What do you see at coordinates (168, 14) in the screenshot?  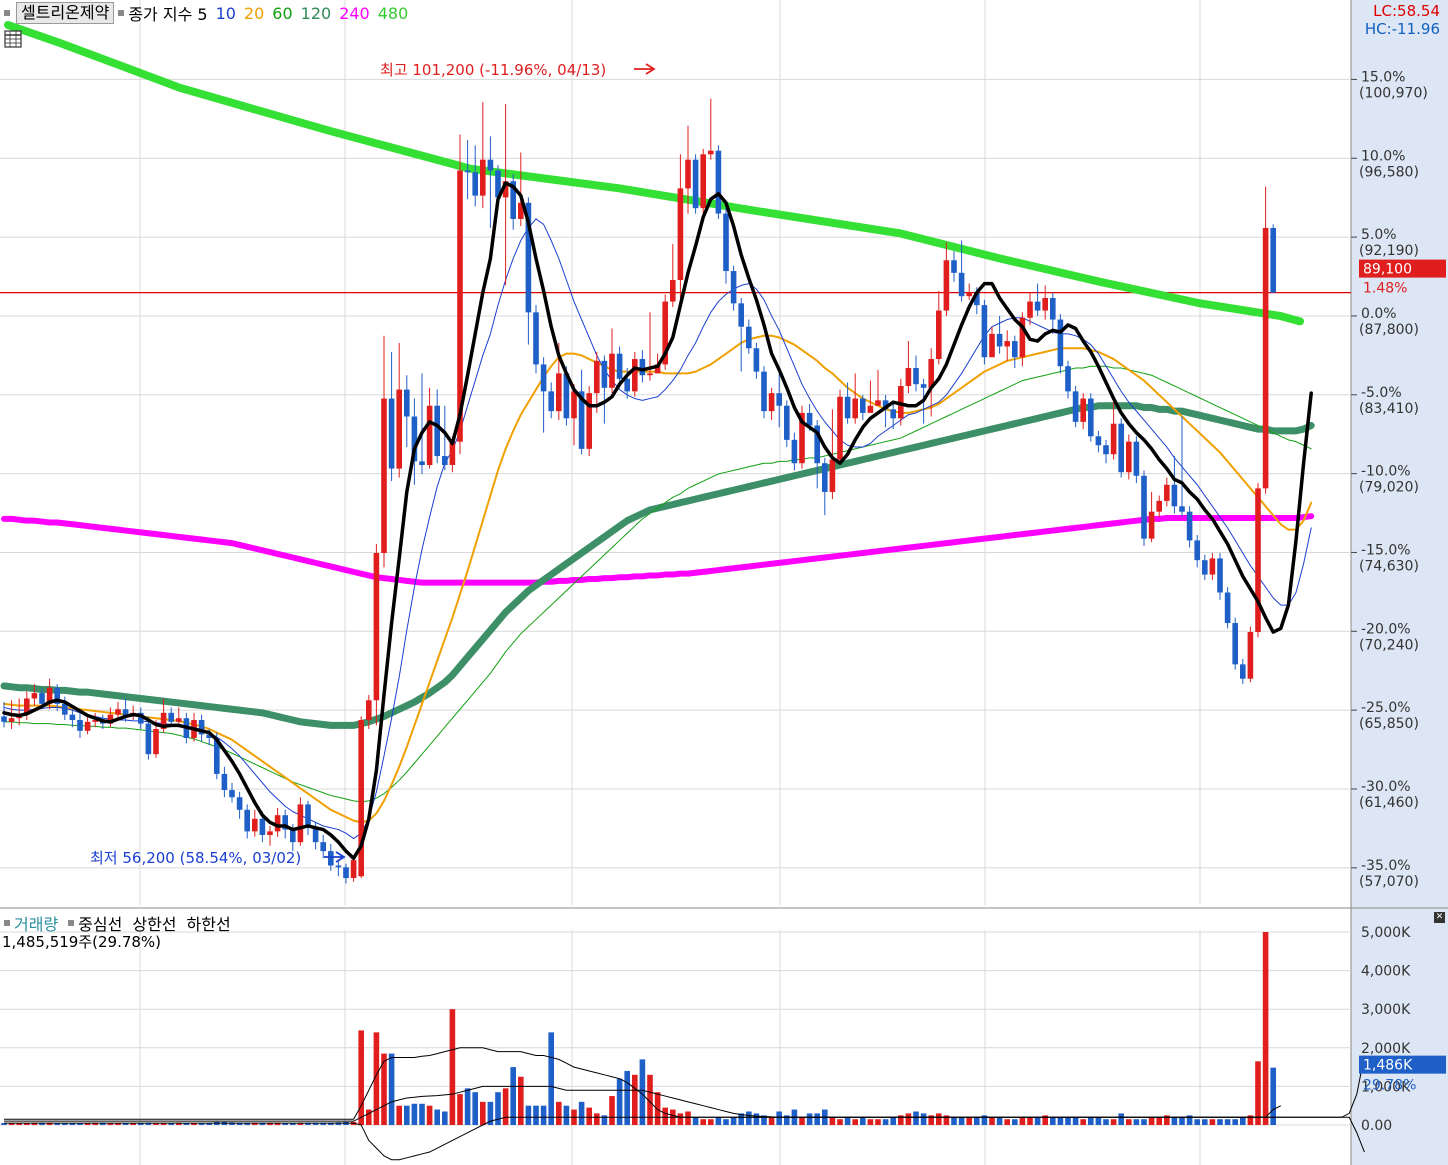 I see `indicator-label: 종가 지수 5` at bounding box center [168, 14].